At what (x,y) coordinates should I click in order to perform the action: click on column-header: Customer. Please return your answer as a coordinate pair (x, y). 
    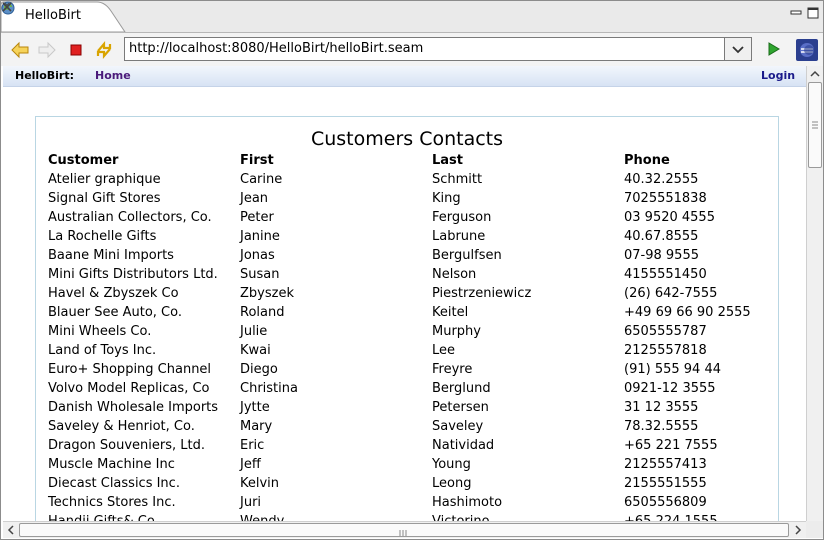
    Looking at the image, I should click on (83, 160).